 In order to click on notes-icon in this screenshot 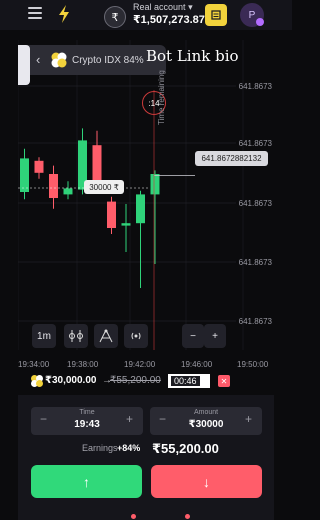, I will do `click(216, 15)`.